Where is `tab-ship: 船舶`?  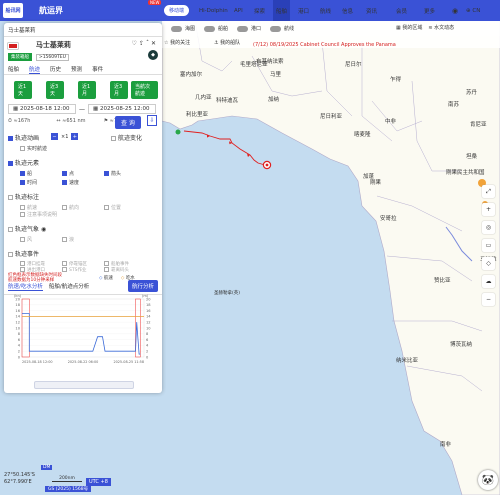
tab-ship: 船舶 is located at coordinates (13, 69).